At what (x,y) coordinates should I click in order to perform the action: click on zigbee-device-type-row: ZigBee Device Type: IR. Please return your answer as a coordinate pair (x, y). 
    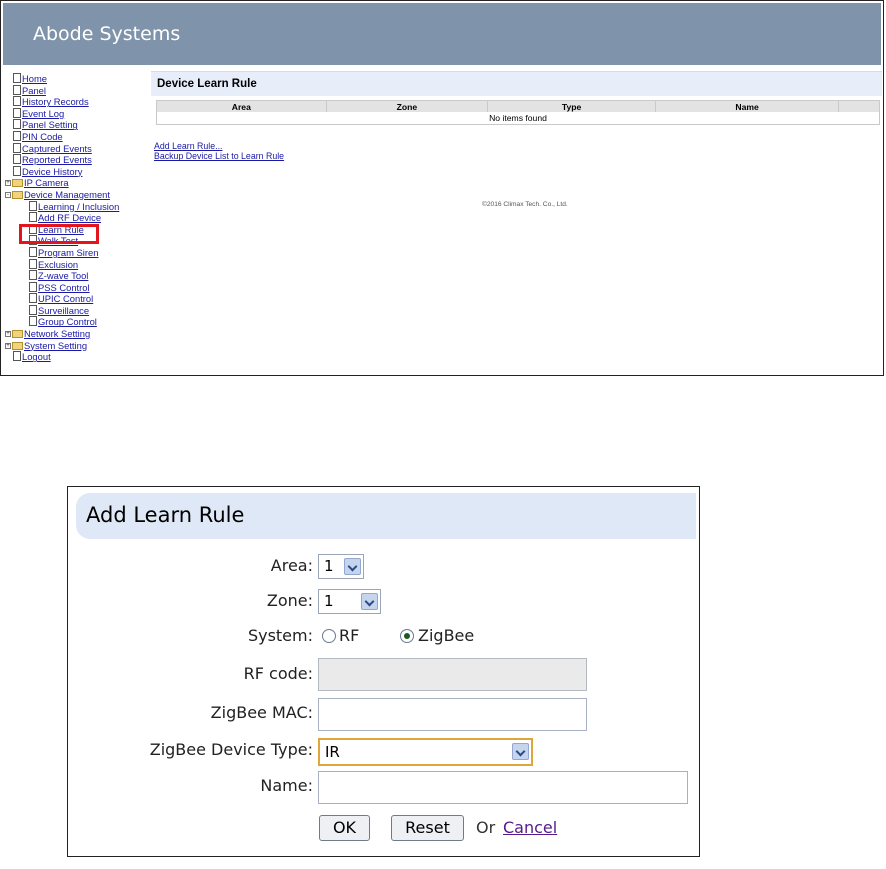
    Looking at the image, I should click on (383, 751).